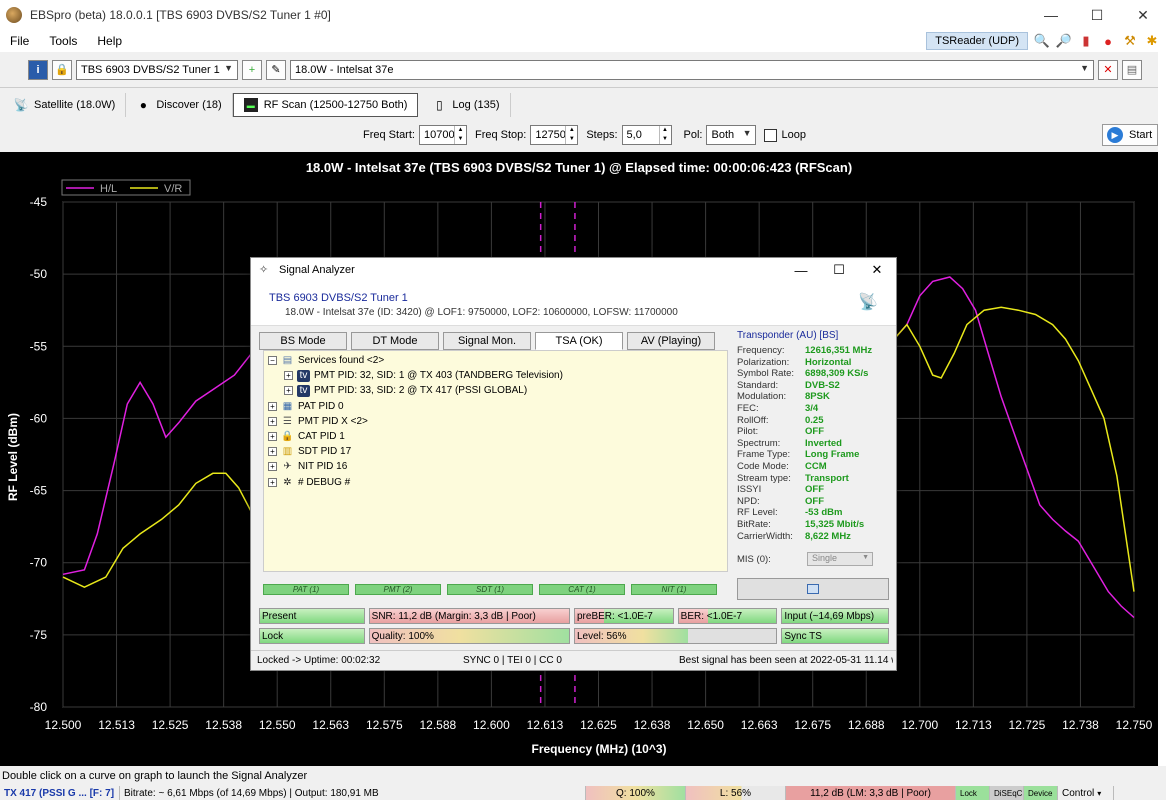  Describe the element at coordinates (495, 421) in the screenshot. I see `tree-row: + ☰ PMT PID X <2>` at that location.